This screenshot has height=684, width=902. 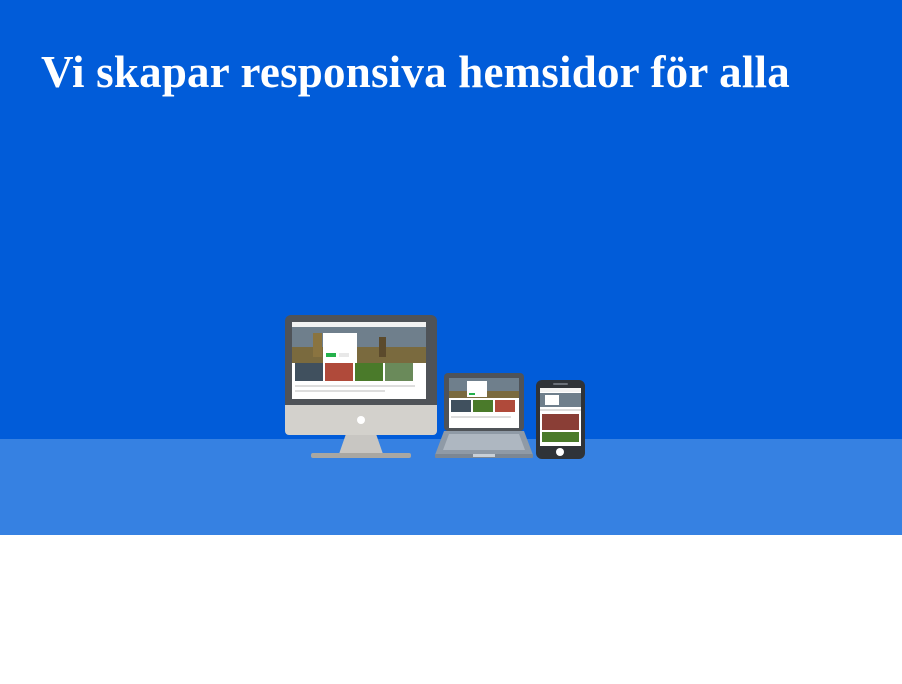 I want to click on smartphone-icon, so click(x=560, y=419).